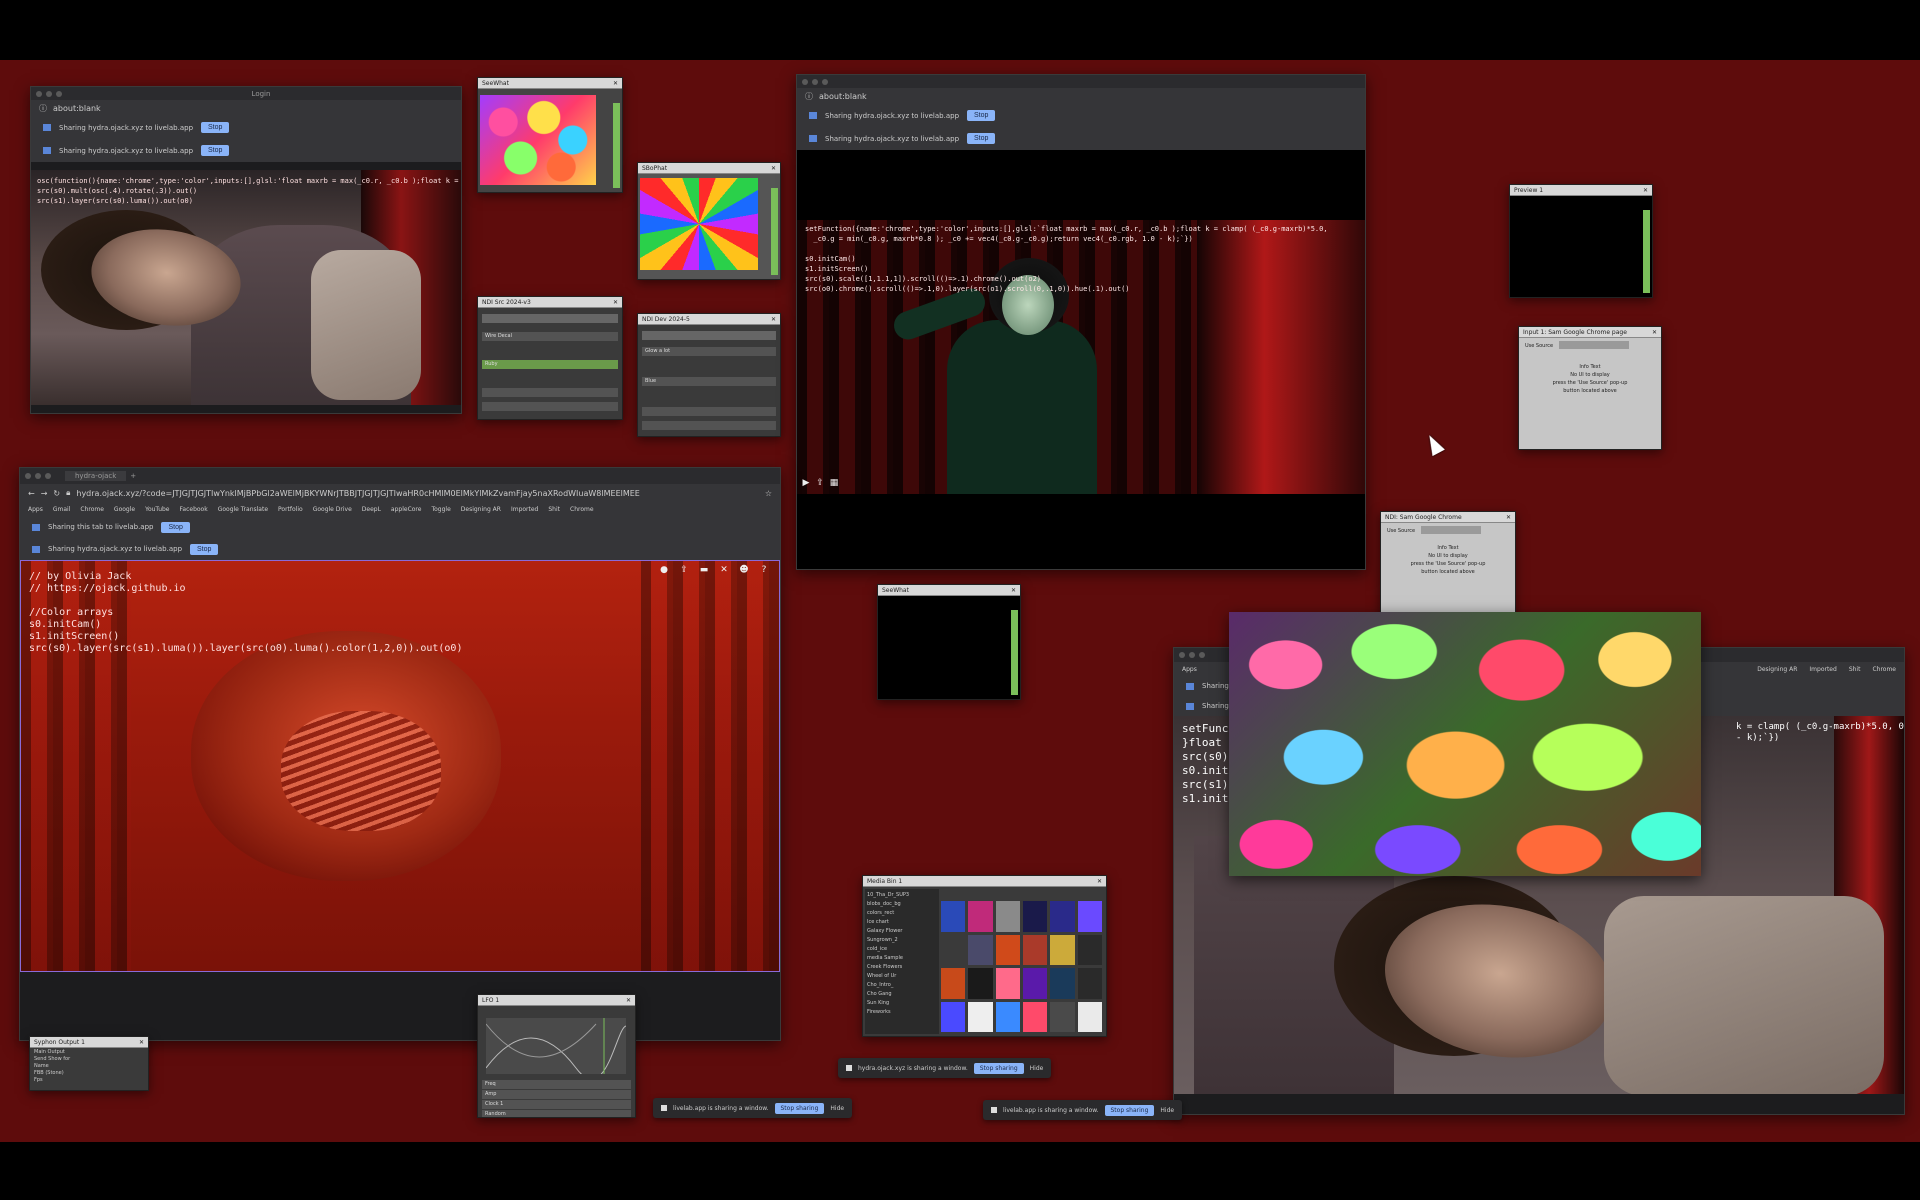 Image resolution: width=1920 pixels, height=1200 pixels. What do you see at coordinates (1451, 530) in the screenshot?
I see `source-dropdown` at bounding box center [1451, 530].